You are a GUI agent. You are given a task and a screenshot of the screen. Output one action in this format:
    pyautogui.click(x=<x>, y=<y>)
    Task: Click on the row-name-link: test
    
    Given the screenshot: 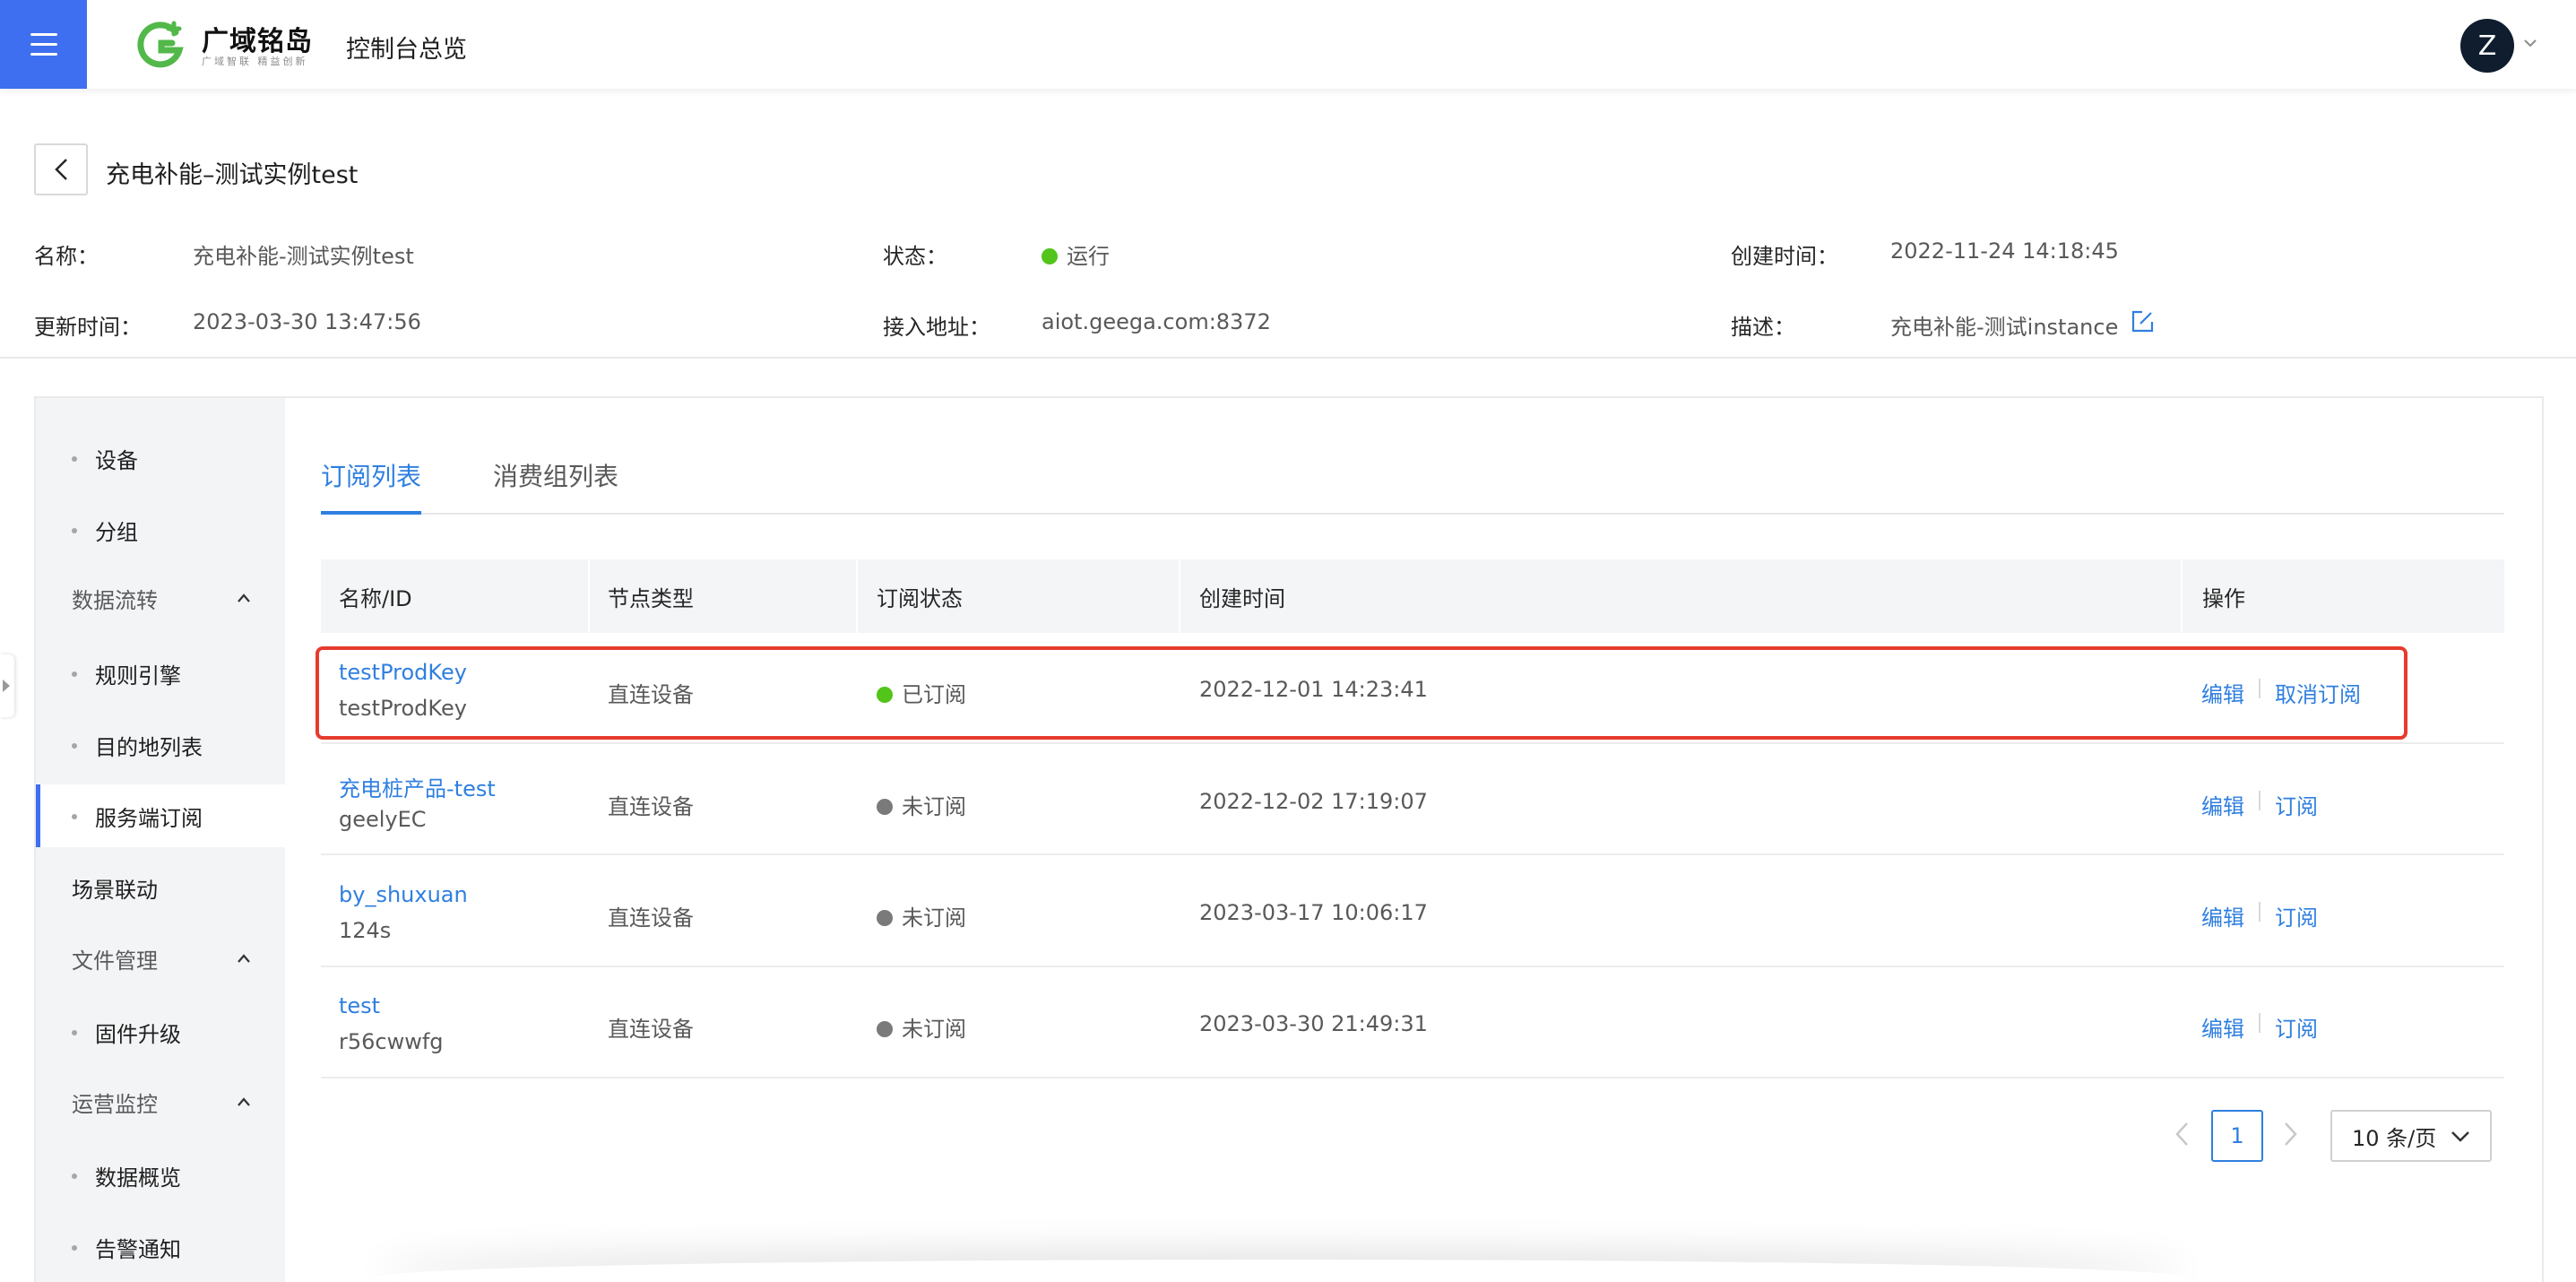 What is the action you would take?
    pyautogui.click(x=359, y=1006)
    